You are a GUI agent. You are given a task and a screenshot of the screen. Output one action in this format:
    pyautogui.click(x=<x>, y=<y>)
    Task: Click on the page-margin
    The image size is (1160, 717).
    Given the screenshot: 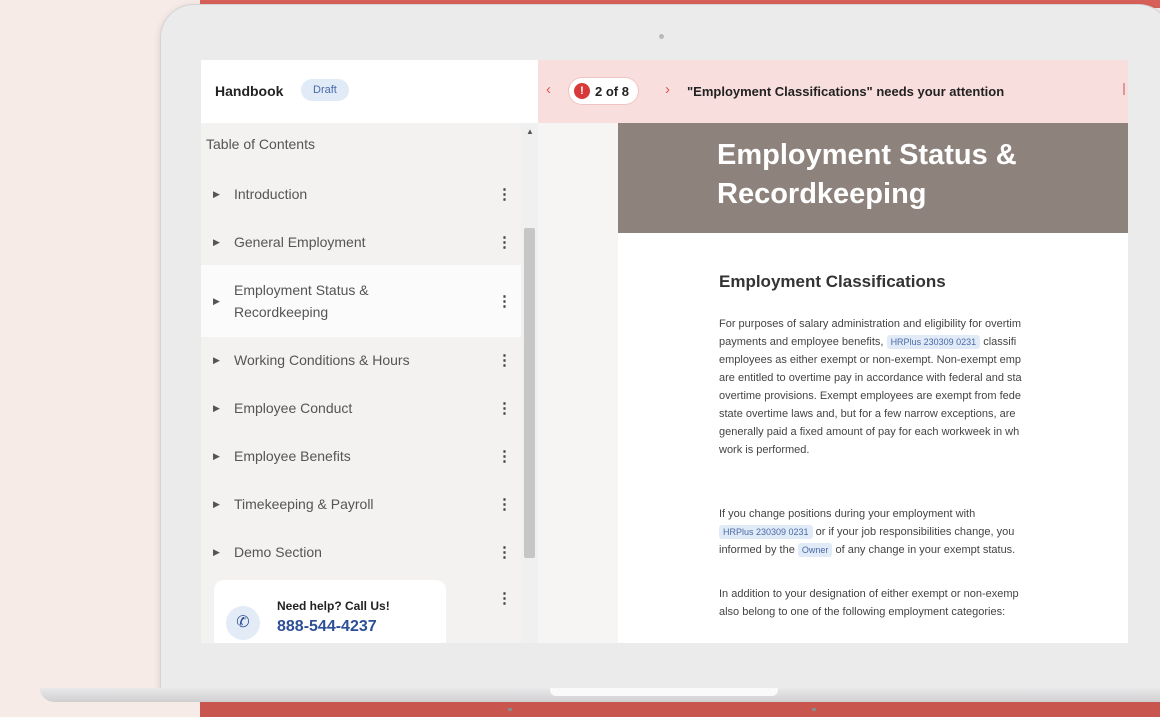 What is the action you would take?
    pyautogui.click(x=578, y=383)
    